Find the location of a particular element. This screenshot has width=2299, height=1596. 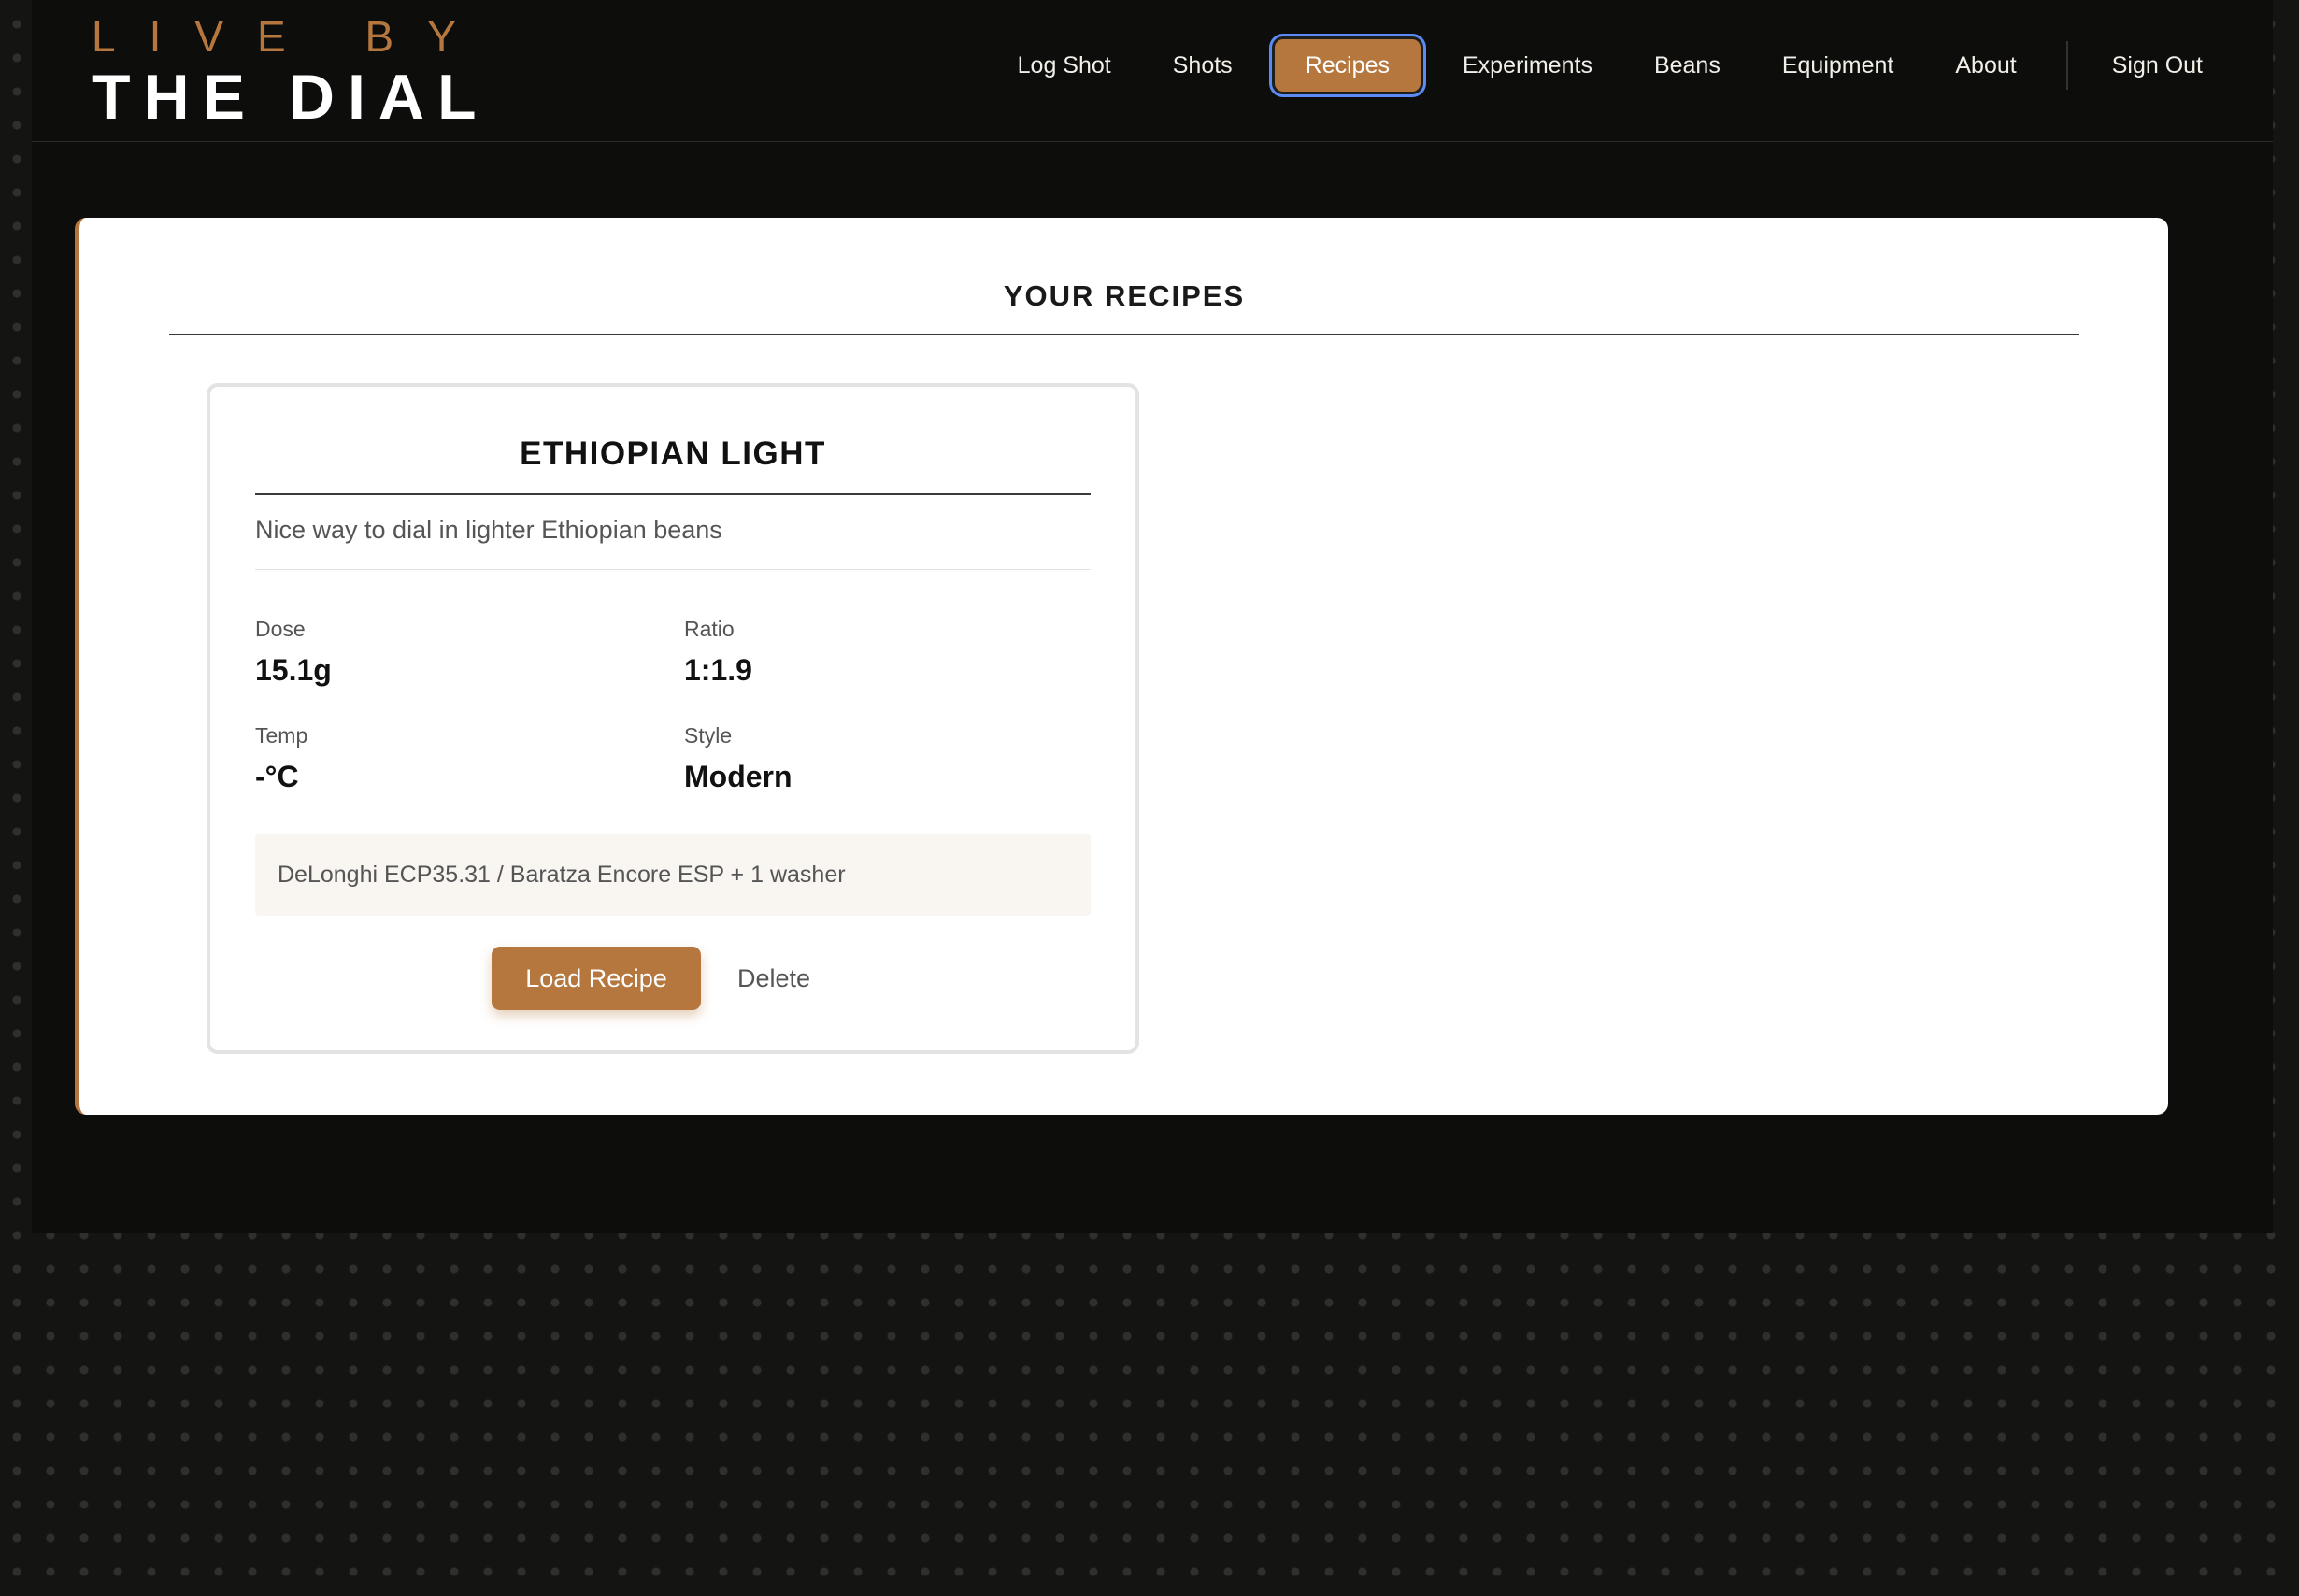

sign-out-button: Sign Out is located at coordinates (2157, 65).